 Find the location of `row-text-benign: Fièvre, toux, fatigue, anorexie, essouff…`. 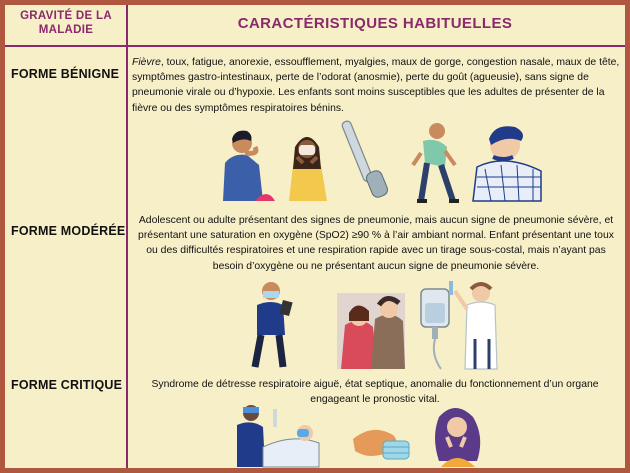

row-text-benign: Fièvre, toux, fatigue, anorexie, essouff… is located at coordinates (376, 85).